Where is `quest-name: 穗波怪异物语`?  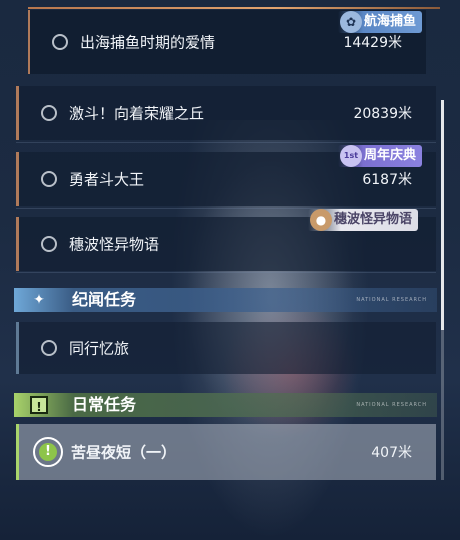
quest-name: 穗波怪异物语 is located at coordinates (114, 244).